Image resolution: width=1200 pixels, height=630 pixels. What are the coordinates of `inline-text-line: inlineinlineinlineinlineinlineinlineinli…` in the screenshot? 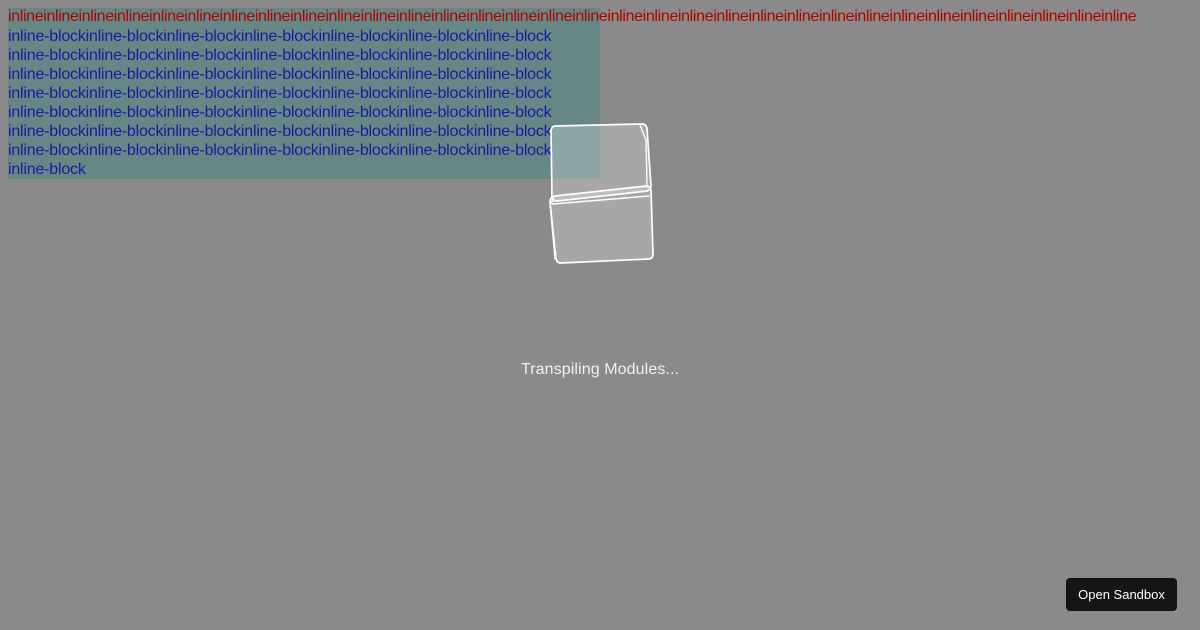 It's located at (572, 16).